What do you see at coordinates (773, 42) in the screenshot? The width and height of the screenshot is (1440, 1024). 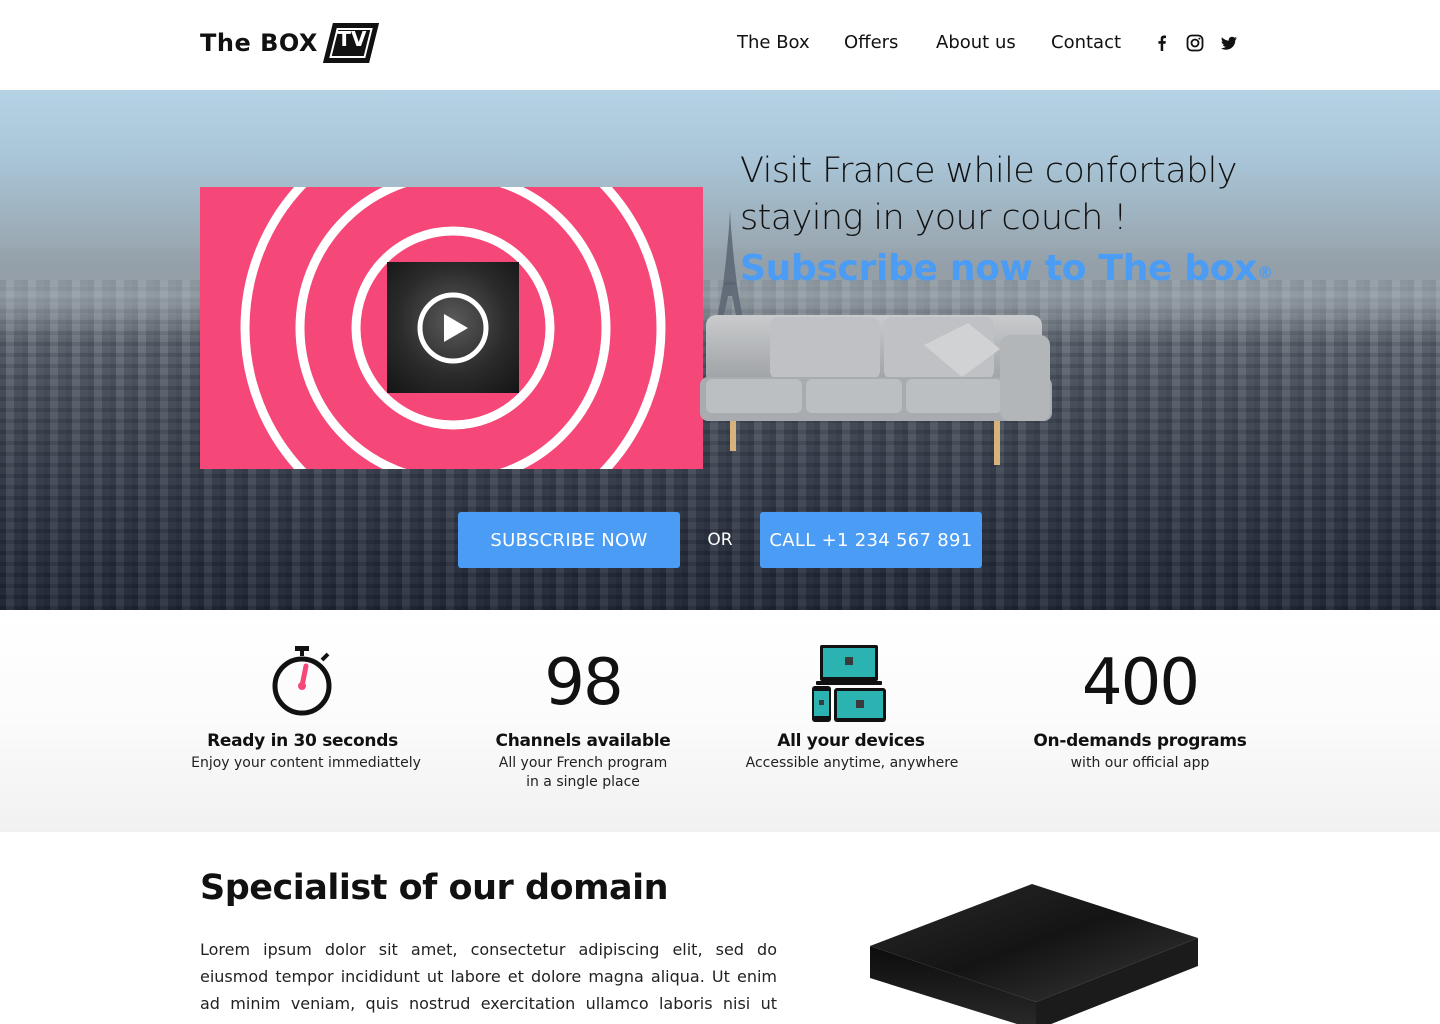 I see `nav-link-the-box: The Box` at bounding box center [773, 42].